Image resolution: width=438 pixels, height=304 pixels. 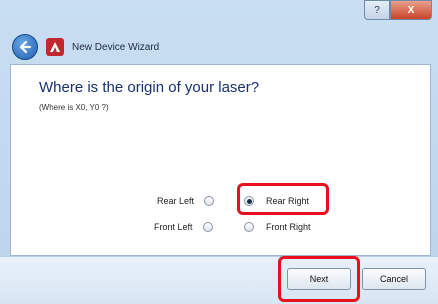 I want to click on back-button, so click(x=25, y=47).